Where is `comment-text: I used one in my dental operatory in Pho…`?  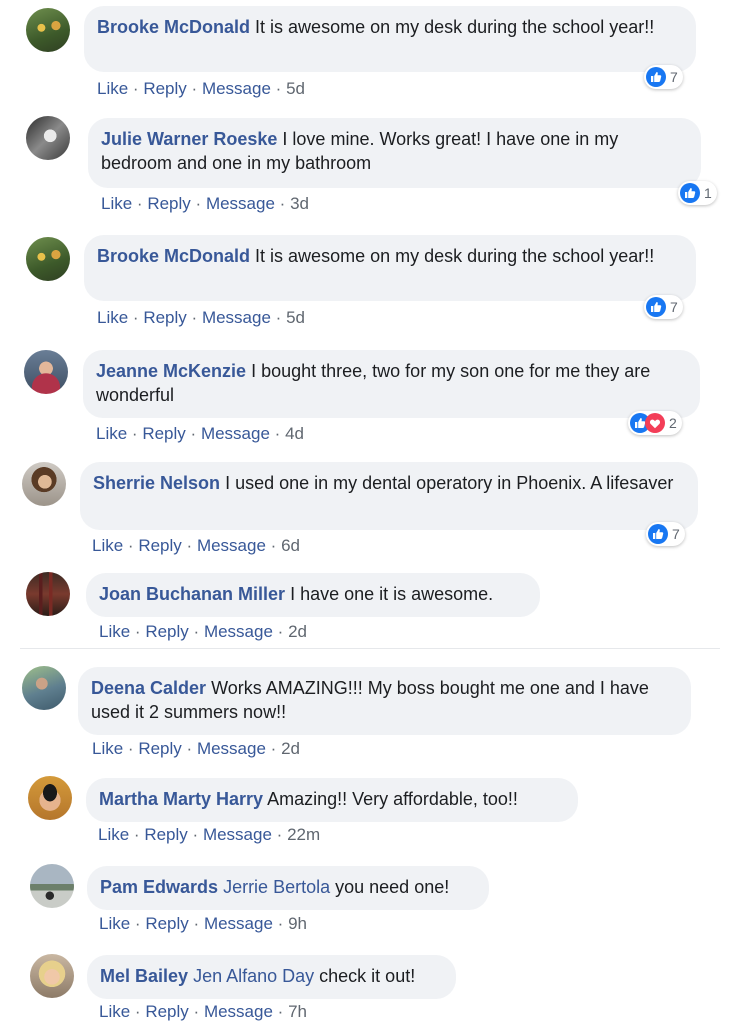
comment-text: I used one in my dental operatory in Pho… is located at coordinates (449, 483).